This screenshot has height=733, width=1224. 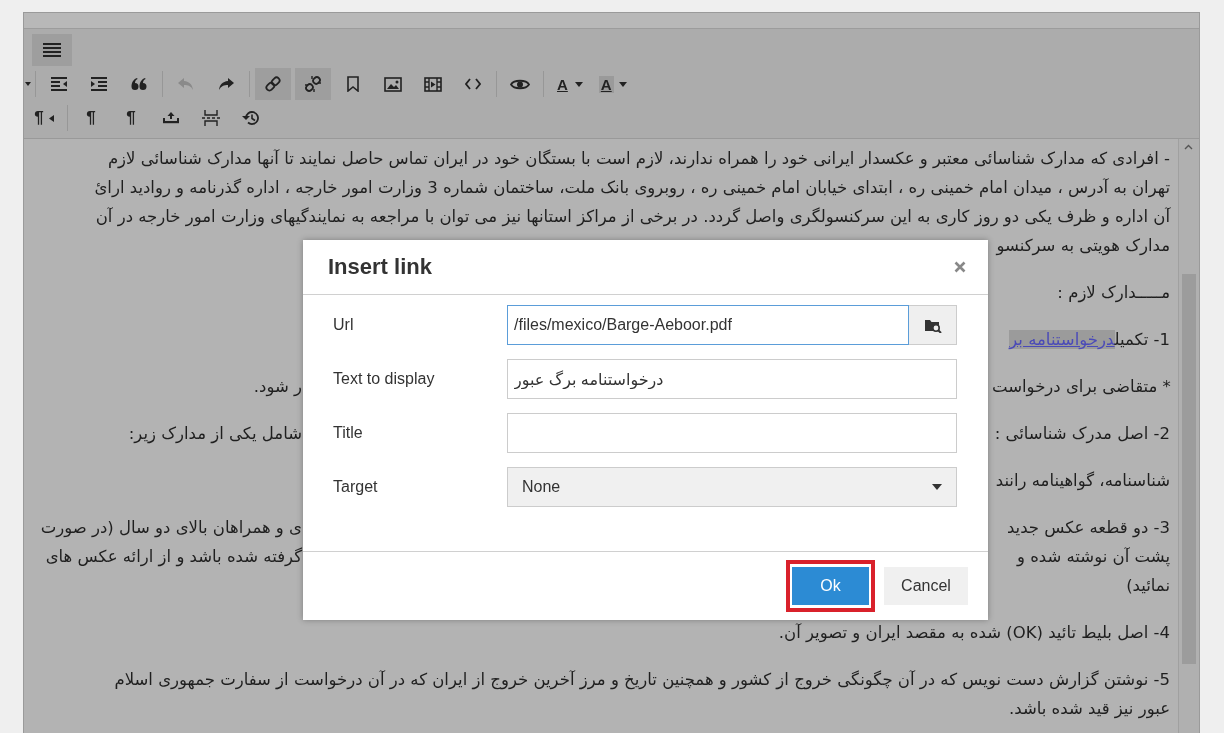 I want to click on body-text: 1- تکمیل, so click(x=1142, y=339).